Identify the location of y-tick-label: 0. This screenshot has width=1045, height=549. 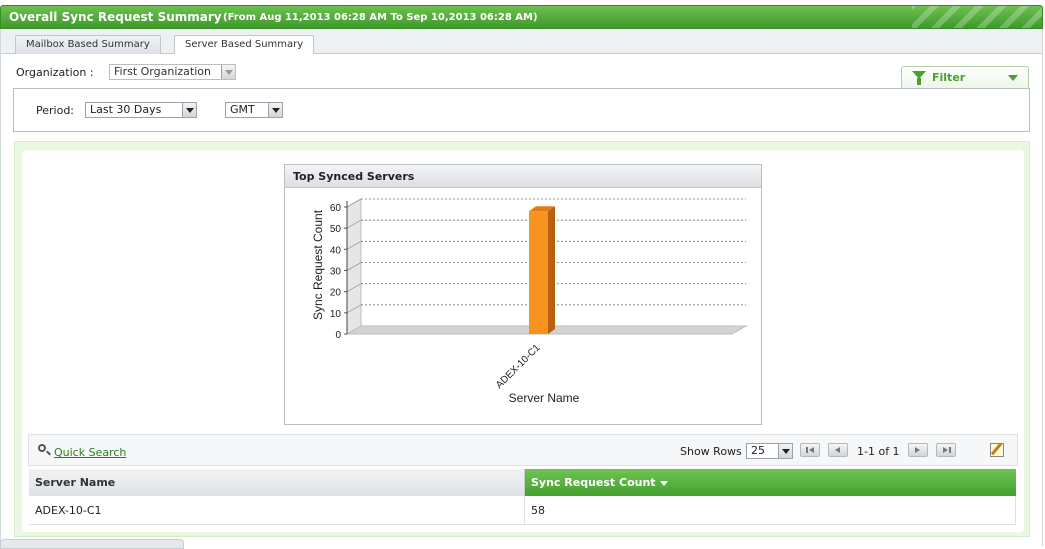
(338, 335).